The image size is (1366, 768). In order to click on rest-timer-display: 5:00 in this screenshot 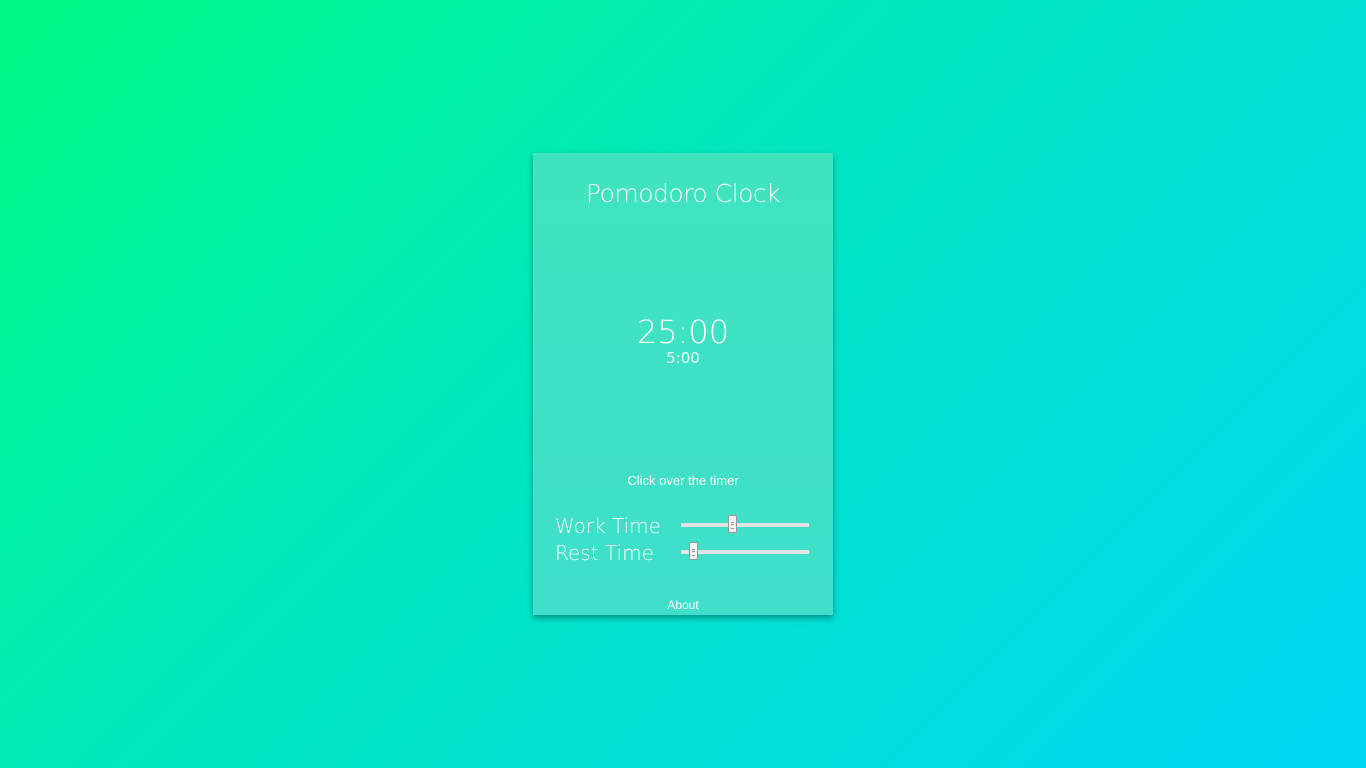, I will do `click(683, 358)`.